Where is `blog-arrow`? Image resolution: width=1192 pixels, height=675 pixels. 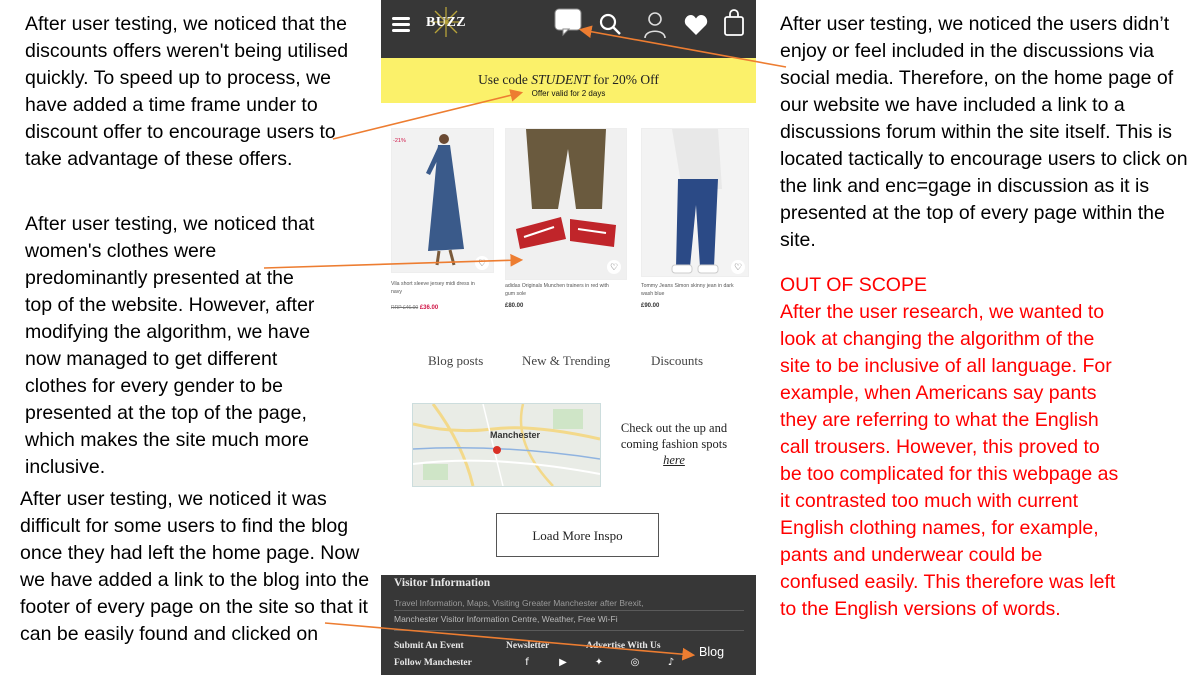
blog-arrow is located at coordinates (510, 641).